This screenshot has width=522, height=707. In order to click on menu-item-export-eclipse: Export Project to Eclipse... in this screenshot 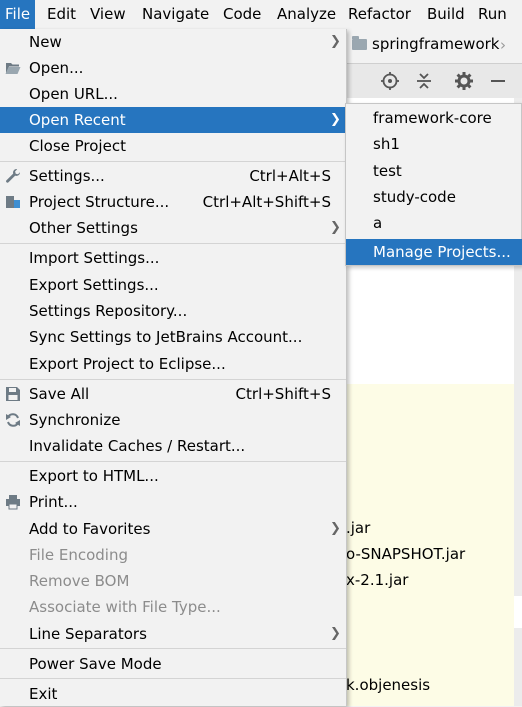, I will do `click(173, 364)`.